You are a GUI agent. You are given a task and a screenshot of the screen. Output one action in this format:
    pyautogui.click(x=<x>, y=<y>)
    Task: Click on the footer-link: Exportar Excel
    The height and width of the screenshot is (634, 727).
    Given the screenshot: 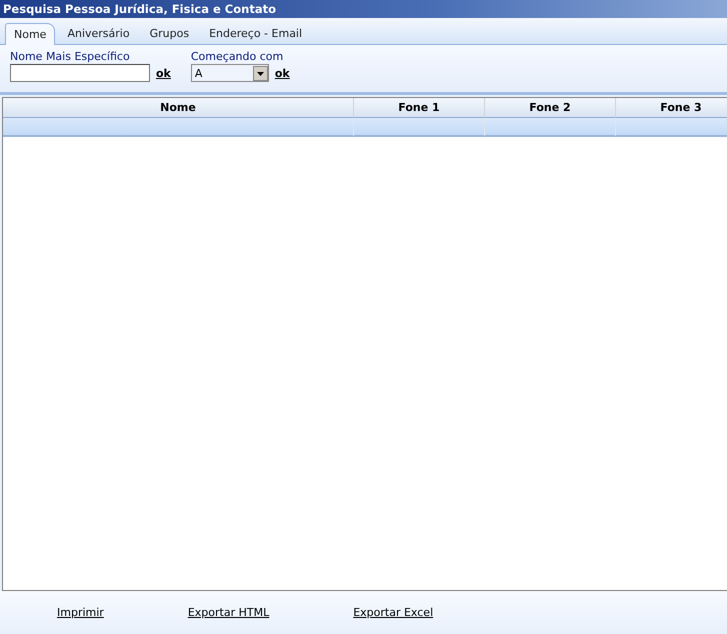 What is the action you would take?
    pyautogui.click(x=393, y=612)
    